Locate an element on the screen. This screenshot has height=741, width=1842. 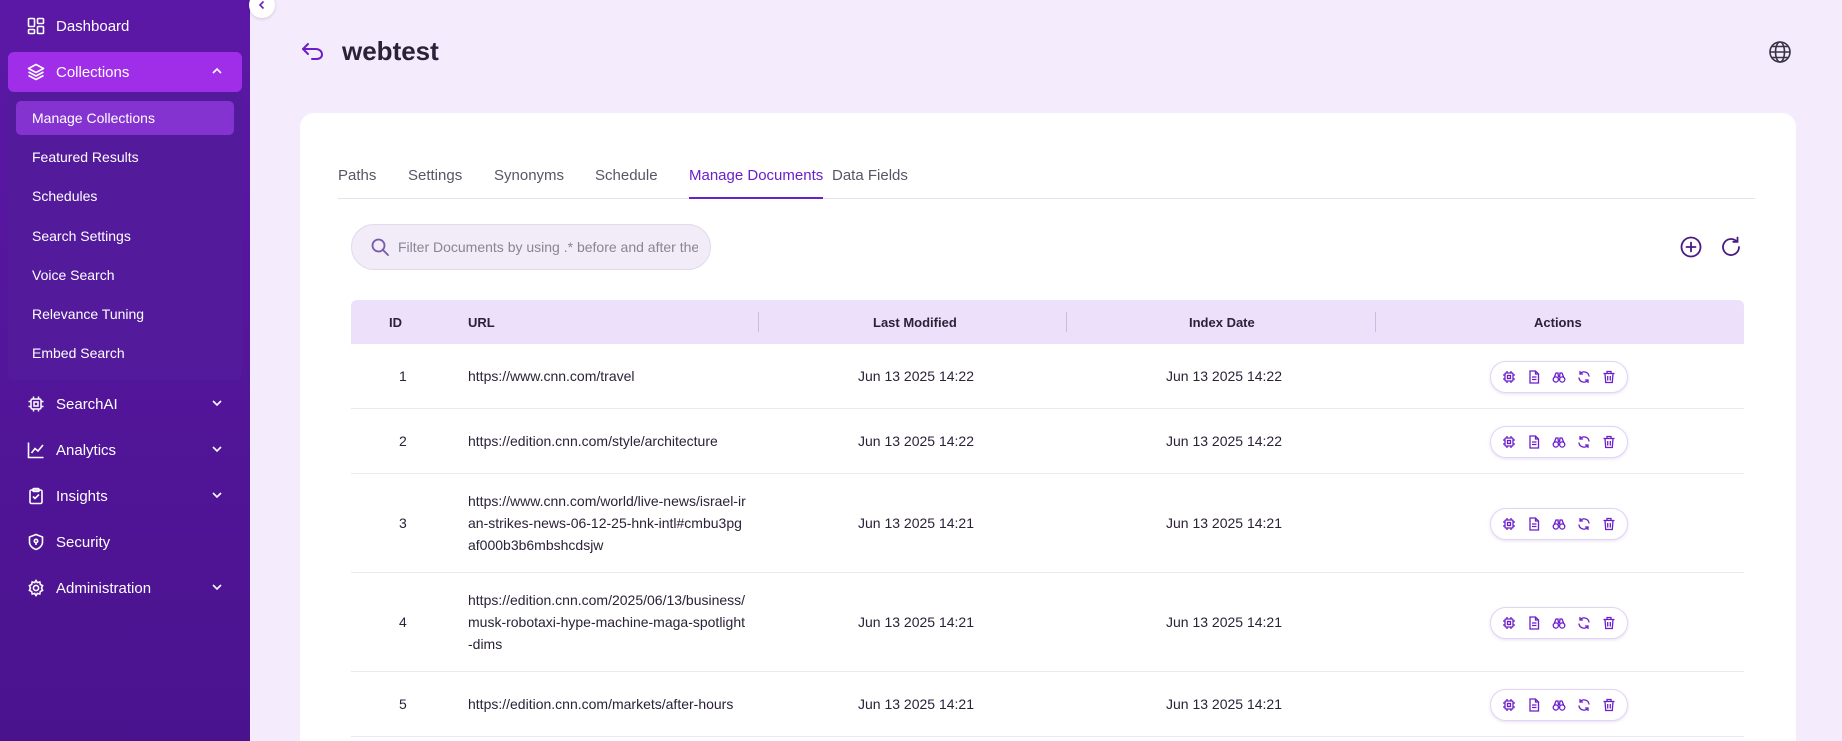
document-filter-input is located at coordinates (548, 247).